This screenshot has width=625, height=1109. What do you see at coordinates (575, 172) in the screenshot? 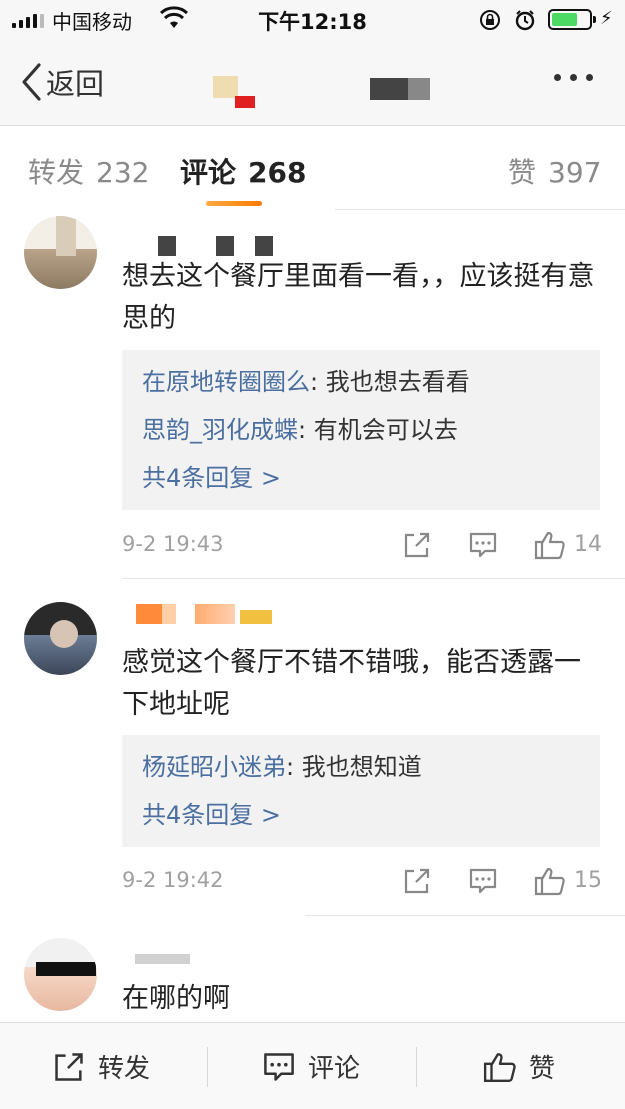
I see `tab-count: 397` at bounding box center [575, 172].